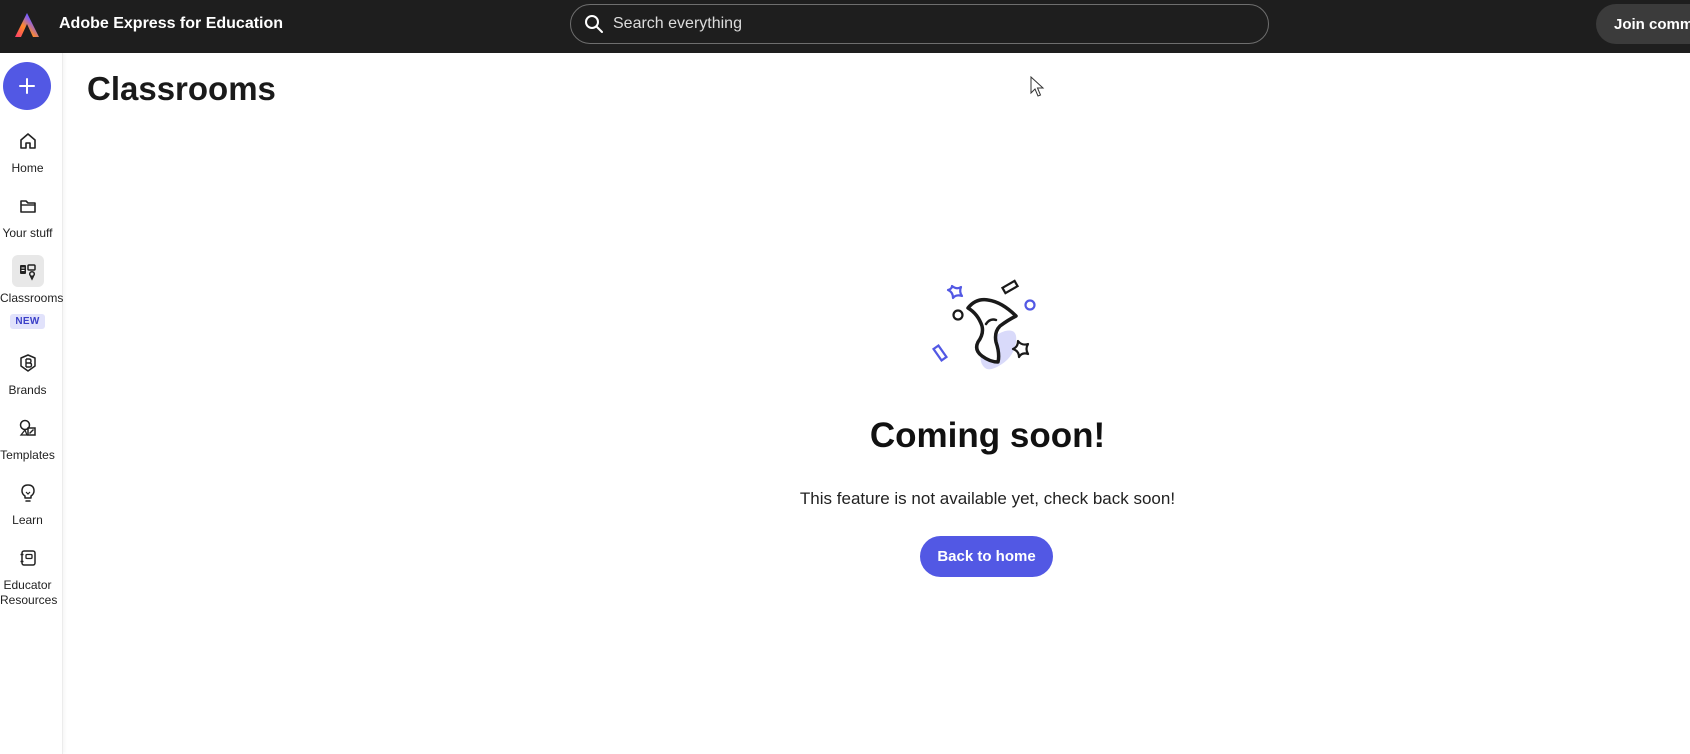  I want to click on sidebar-item-home: Home, so click(27, 150).